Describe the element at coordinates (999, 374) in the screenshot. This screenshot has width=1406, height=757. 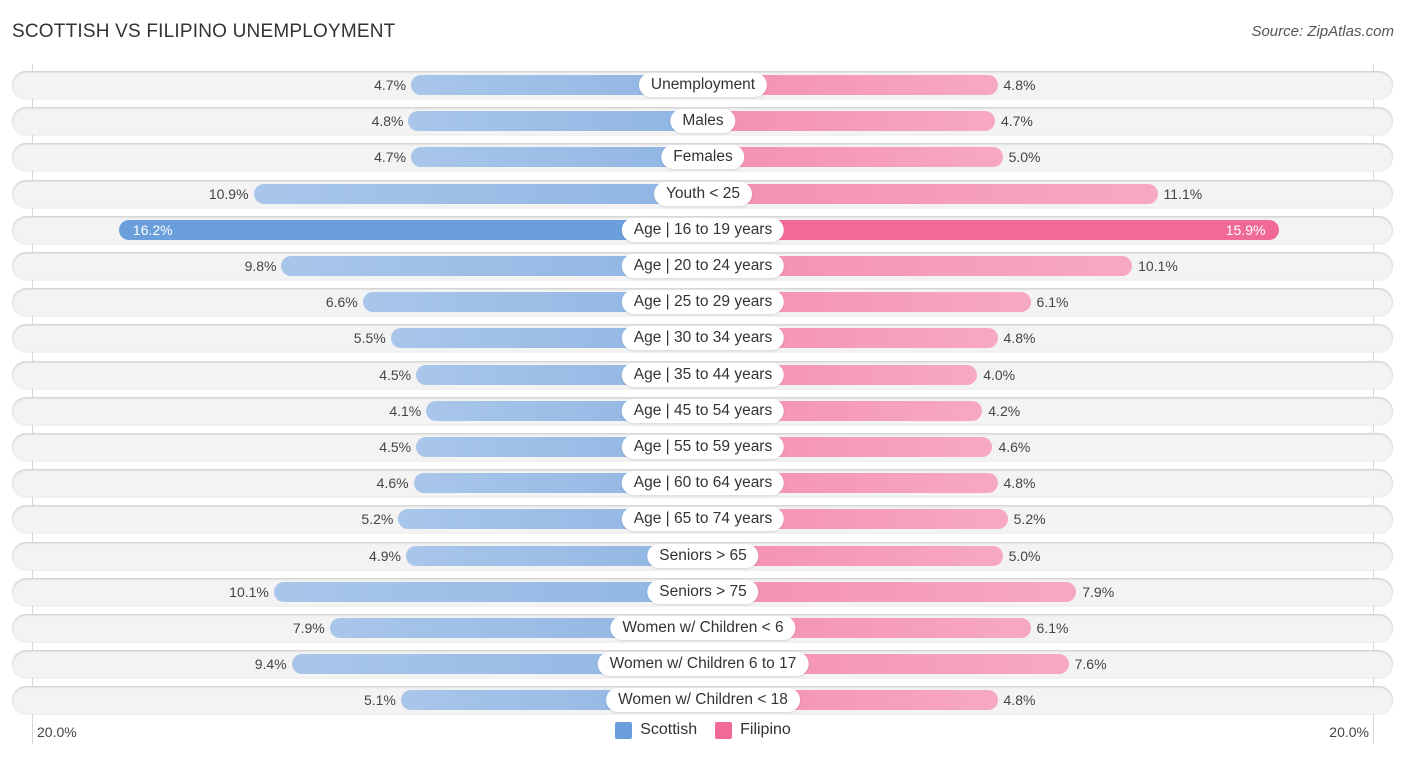
I see `value-label-filipino: 4.0%` at that location.